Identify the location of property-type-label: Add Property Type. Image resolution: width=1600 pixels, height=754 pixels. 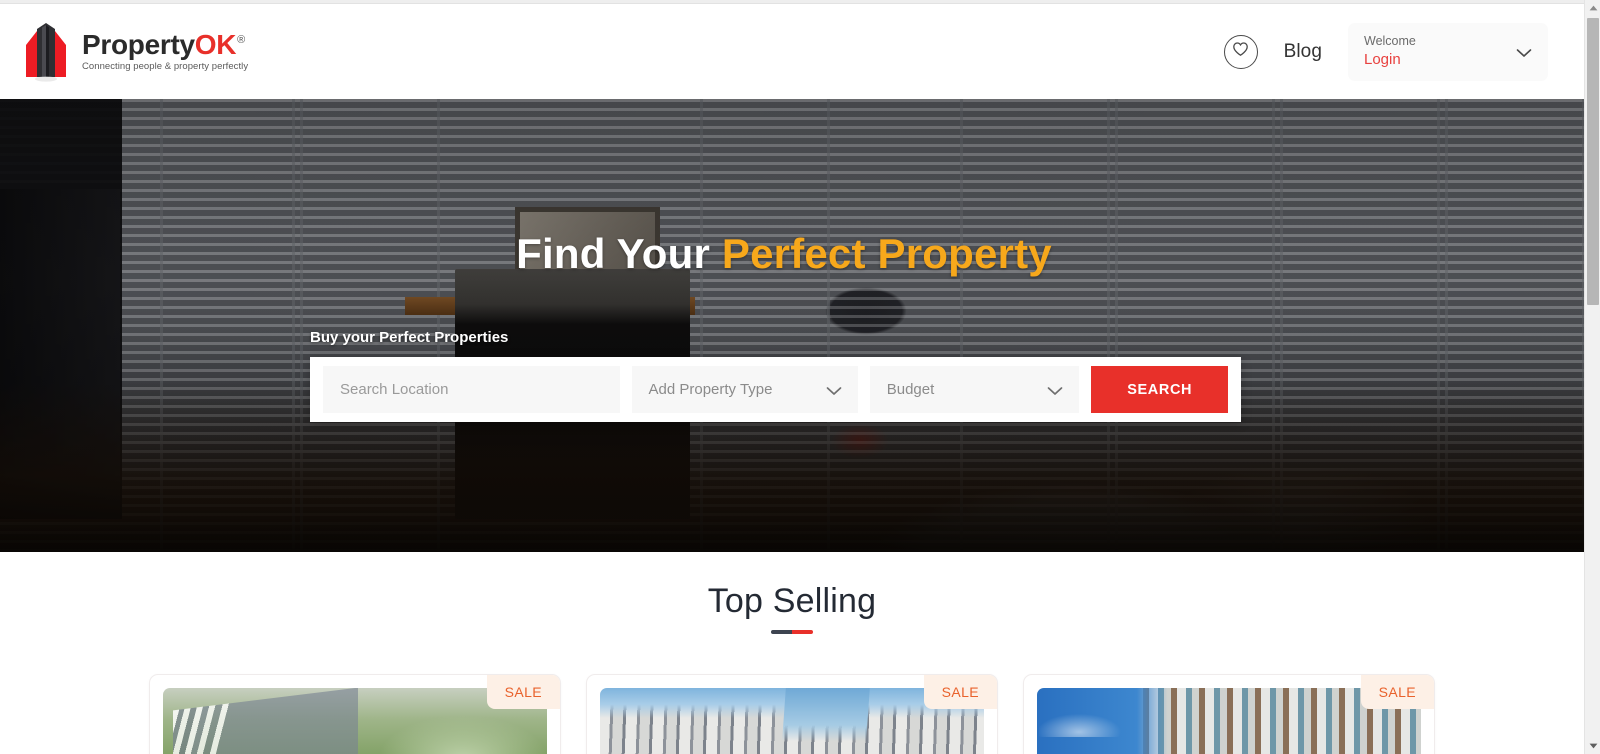
(710, 389).